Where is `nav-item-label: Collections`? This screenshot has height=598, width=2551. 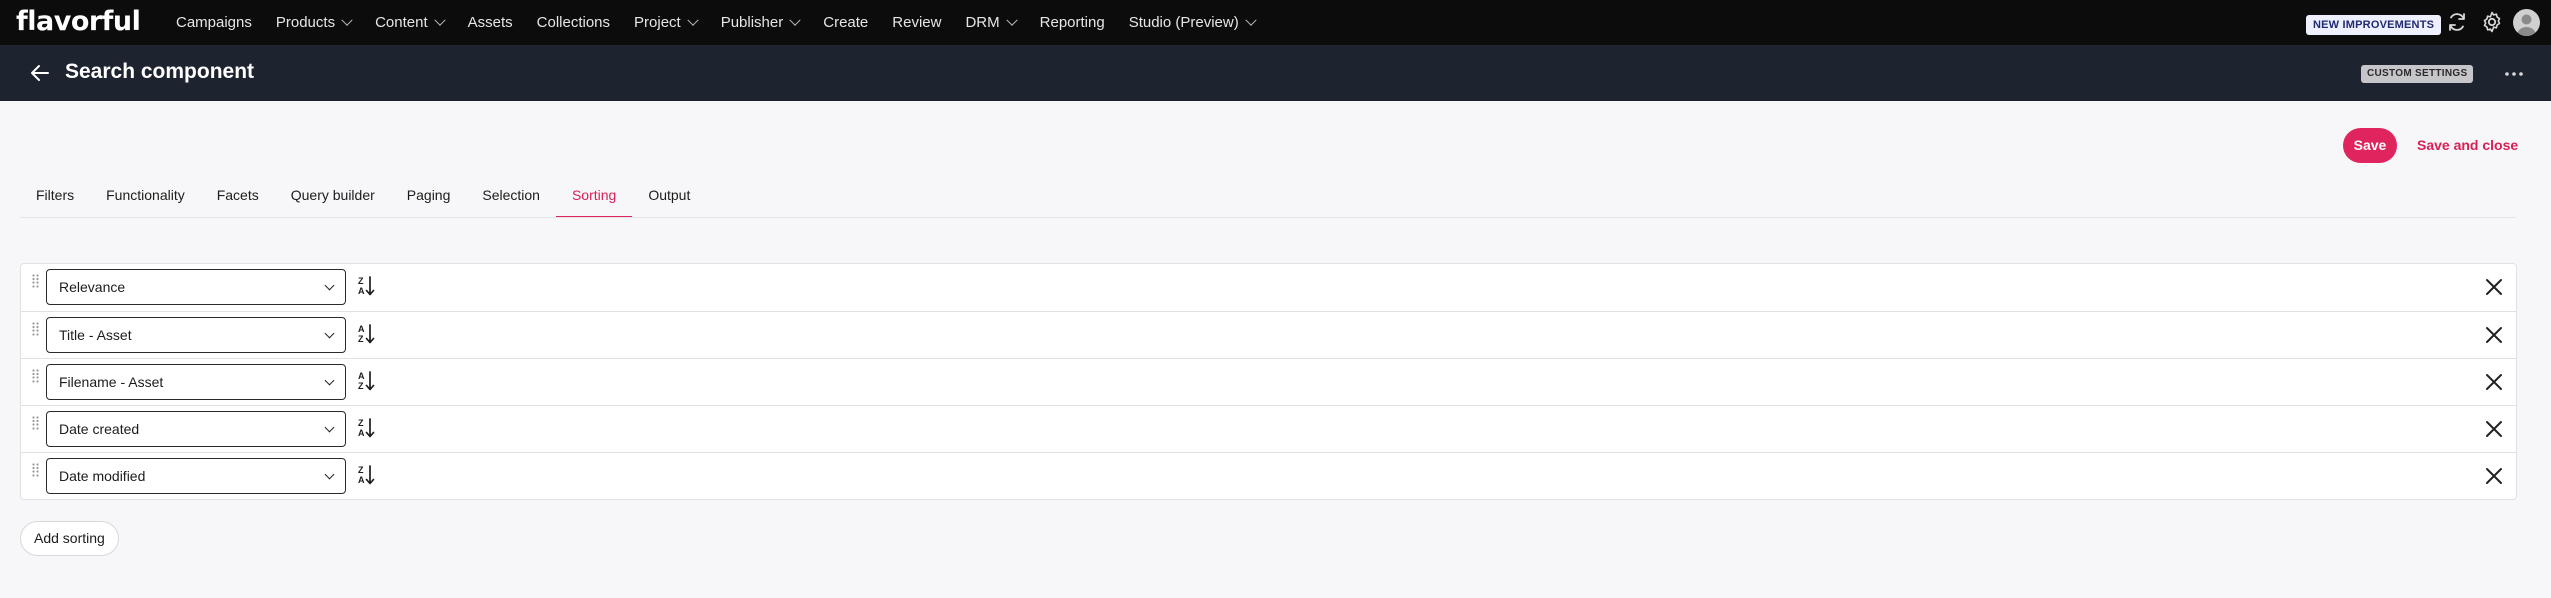
nav-item-label: Collections is located at coordinates (573, 22).